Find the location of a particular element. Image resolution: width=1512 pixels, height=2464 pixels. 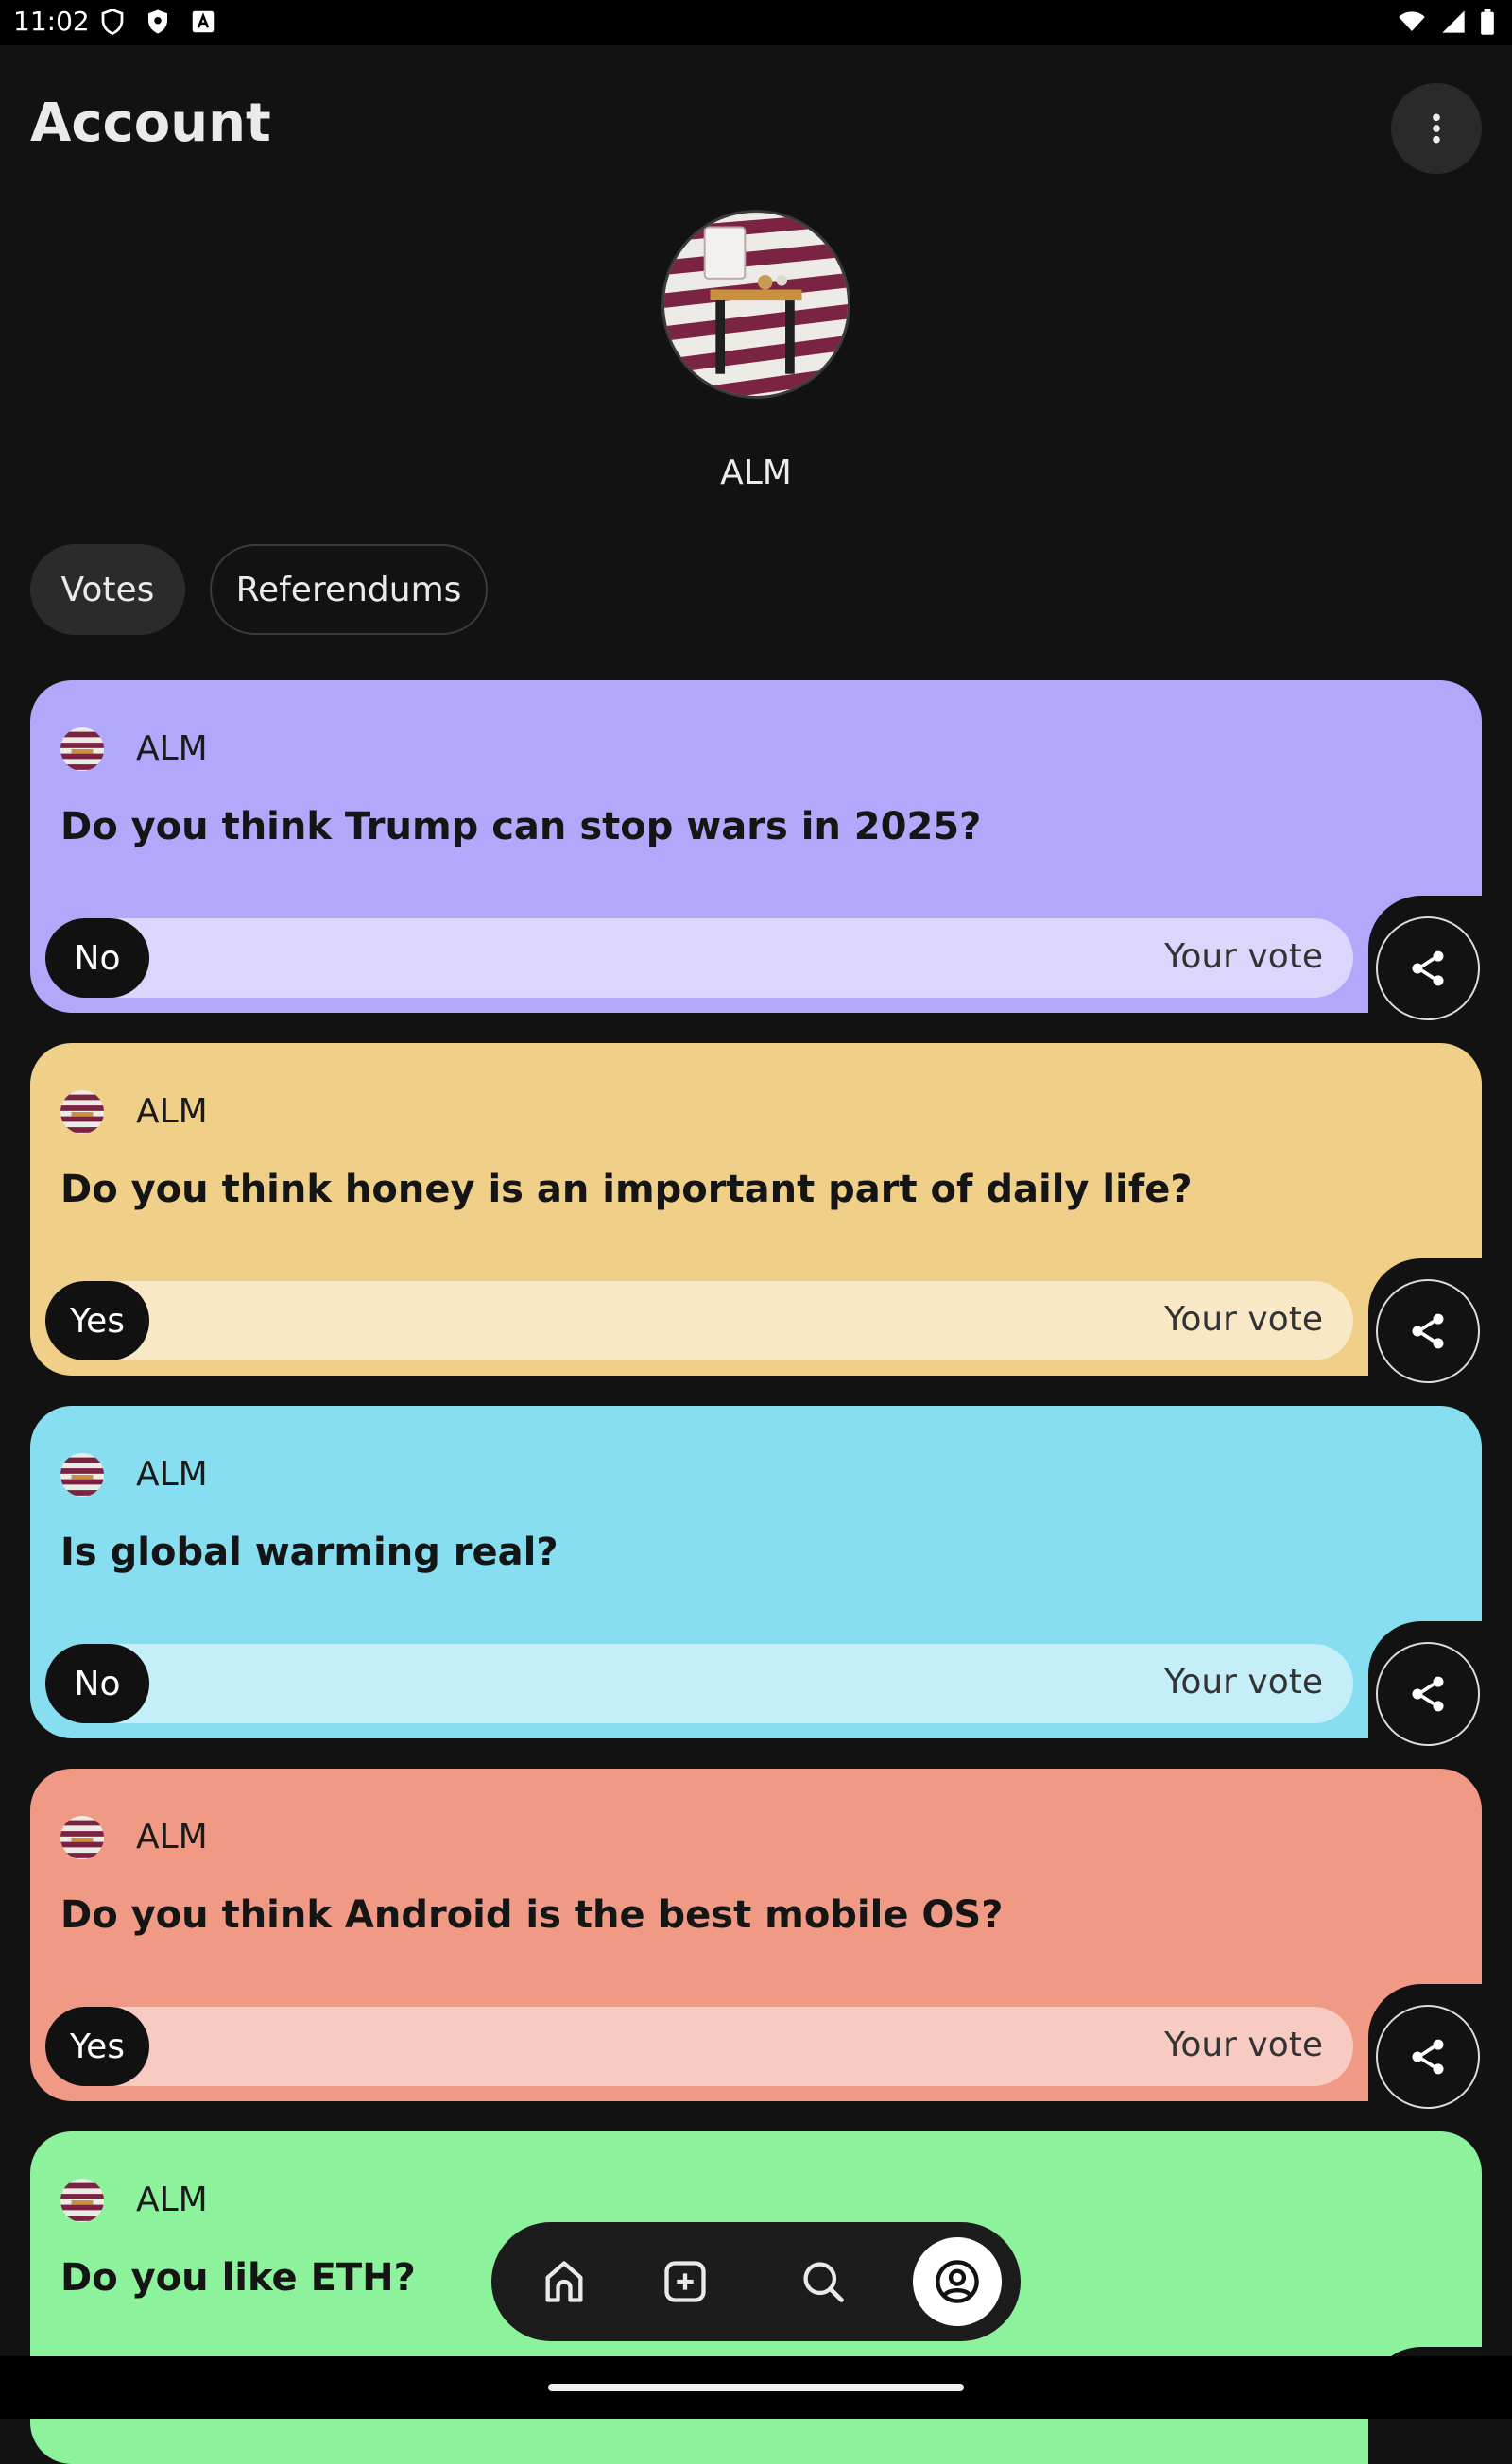

shield-icon is located at coordinates (112, 23).